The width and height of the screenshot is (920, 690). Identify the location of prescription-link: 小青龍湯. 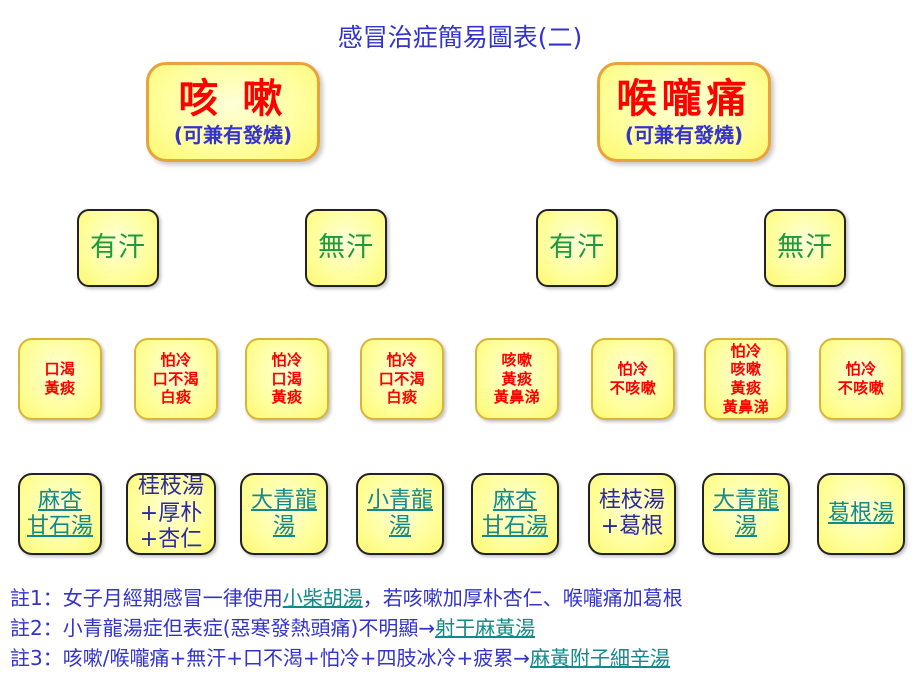
(400, 514).